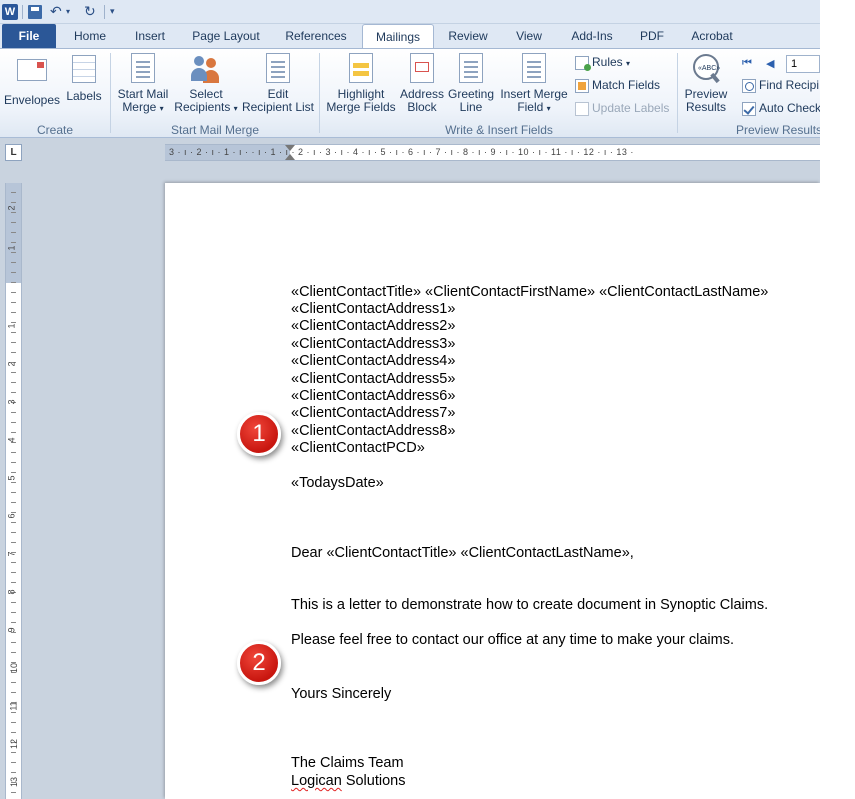 Image resolution: width=855 pixels, height=799 pixels. What do you see at coordinates (143, 84) in the screenshot?
I see `start-mail-merge-button: Start Mail Merge ▾` at bounding box center [143, 84].